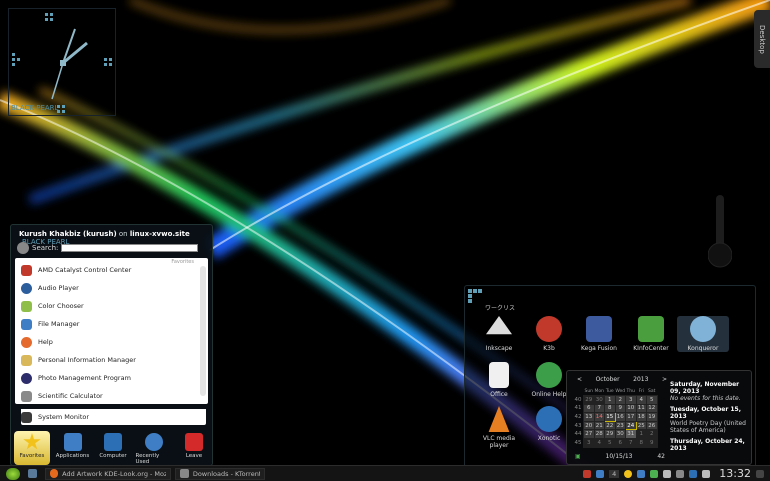  What do you see at coordinates (61, 306) in the screenshot?
I see `menu-item-label: Color Chooser` at bounding box center [61, 306].